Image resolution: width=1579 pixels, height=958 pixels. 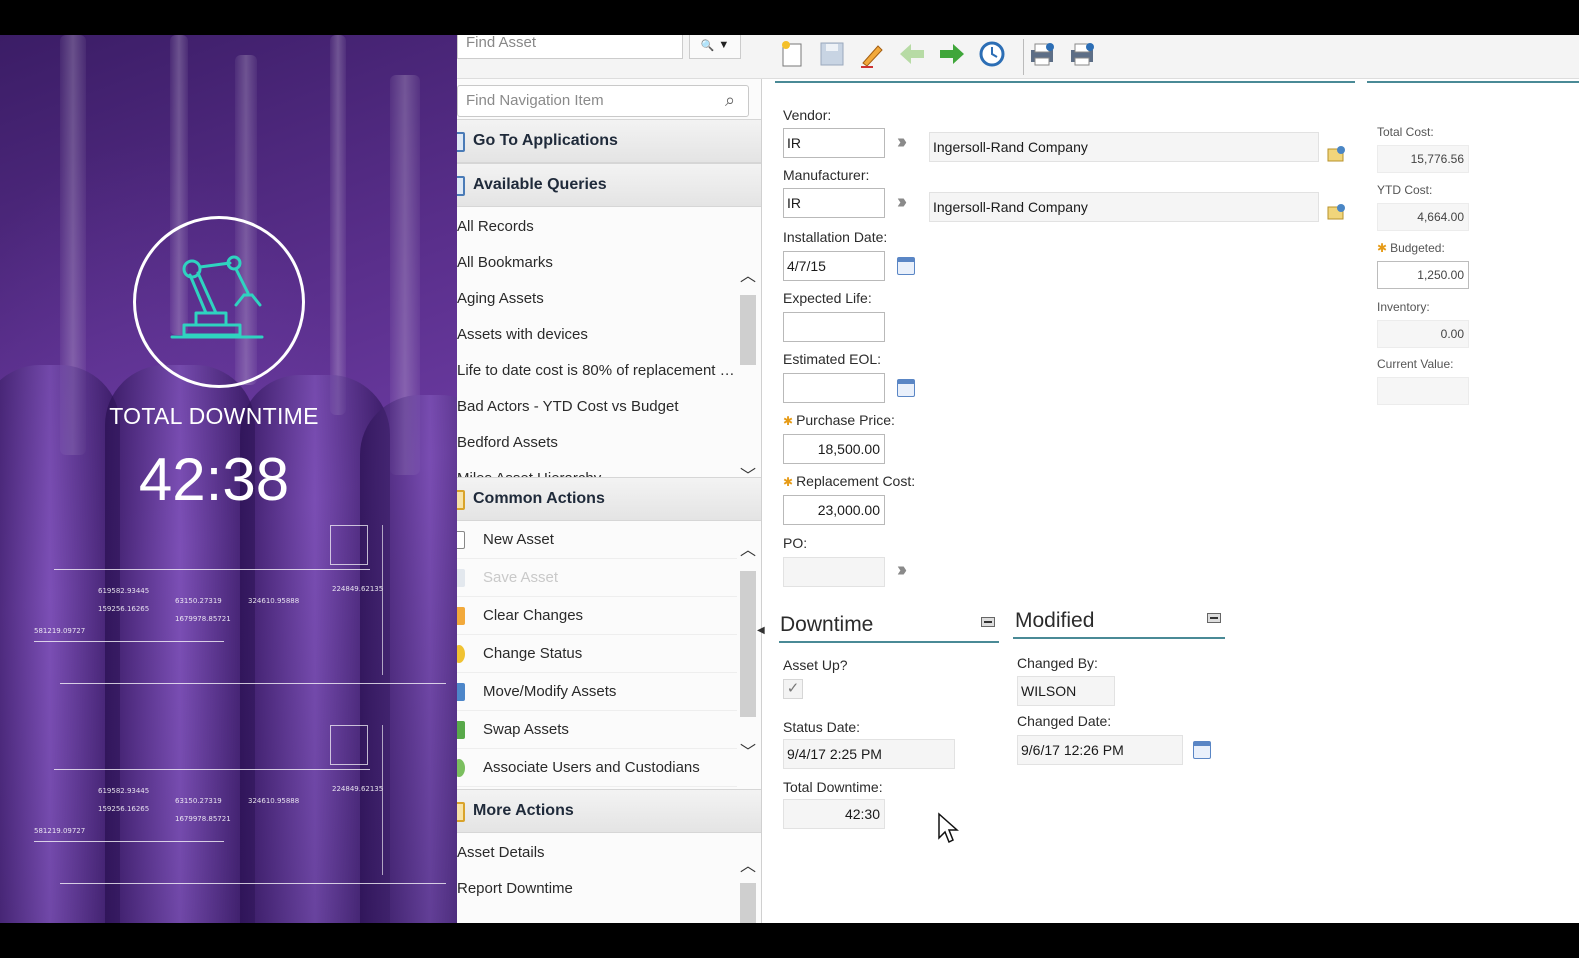 What do you see at coordinates (597, 227) in the screenshot?
I see `query-item: All Records` at bounding box center [597, 227].